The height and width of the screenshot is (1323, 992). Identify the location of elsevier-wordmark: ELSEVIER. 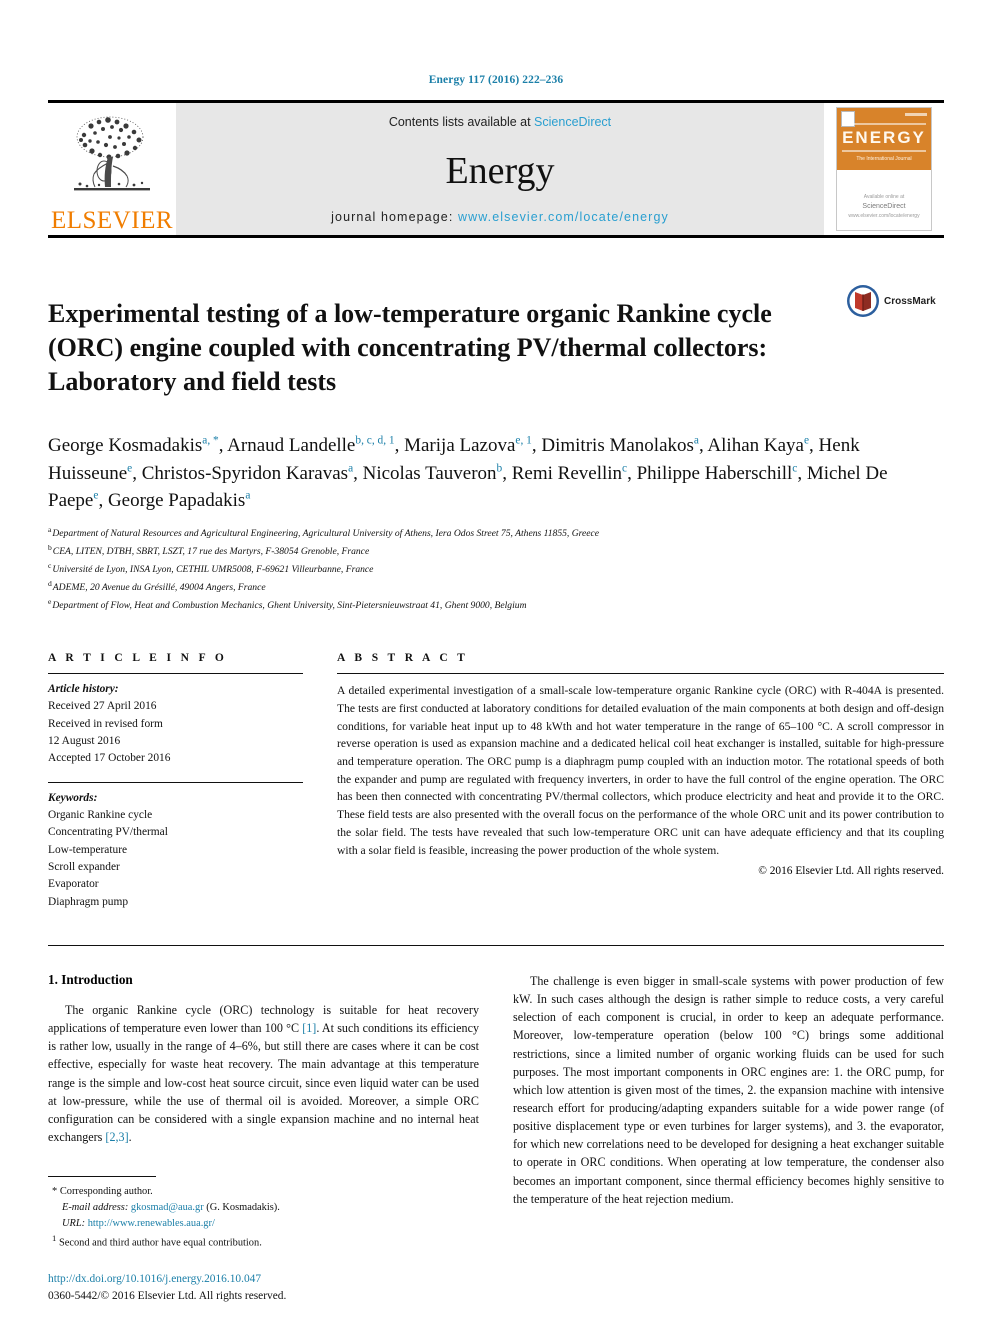
(112, 220).